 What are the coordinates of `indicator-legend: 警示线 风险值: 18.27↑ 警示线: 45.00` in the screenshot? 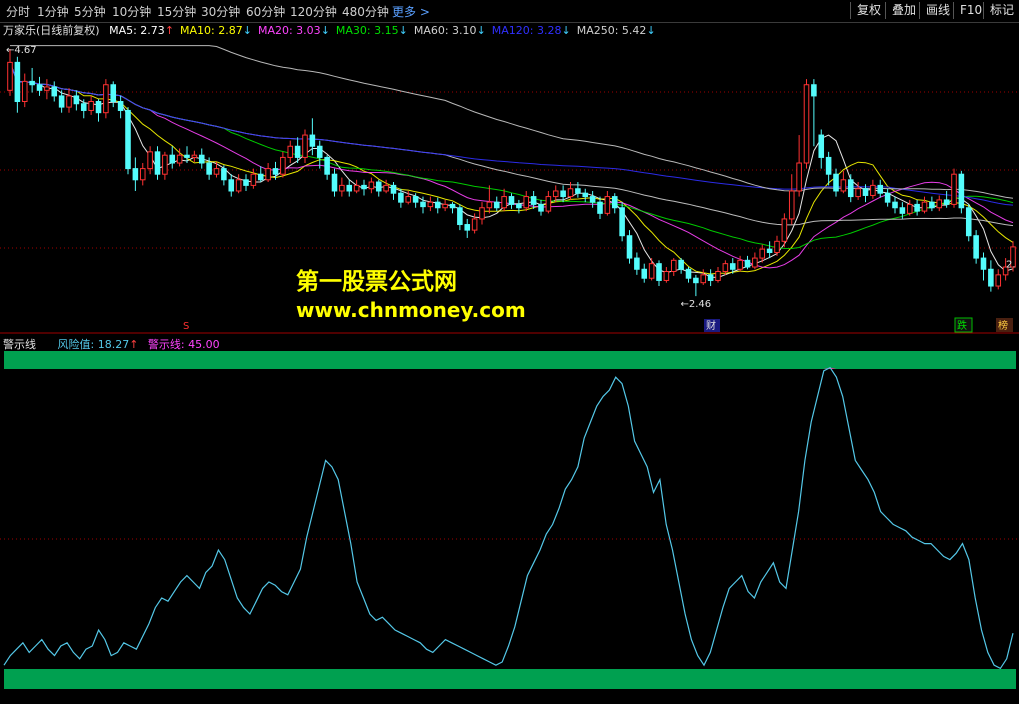 It's located at (111, 344).